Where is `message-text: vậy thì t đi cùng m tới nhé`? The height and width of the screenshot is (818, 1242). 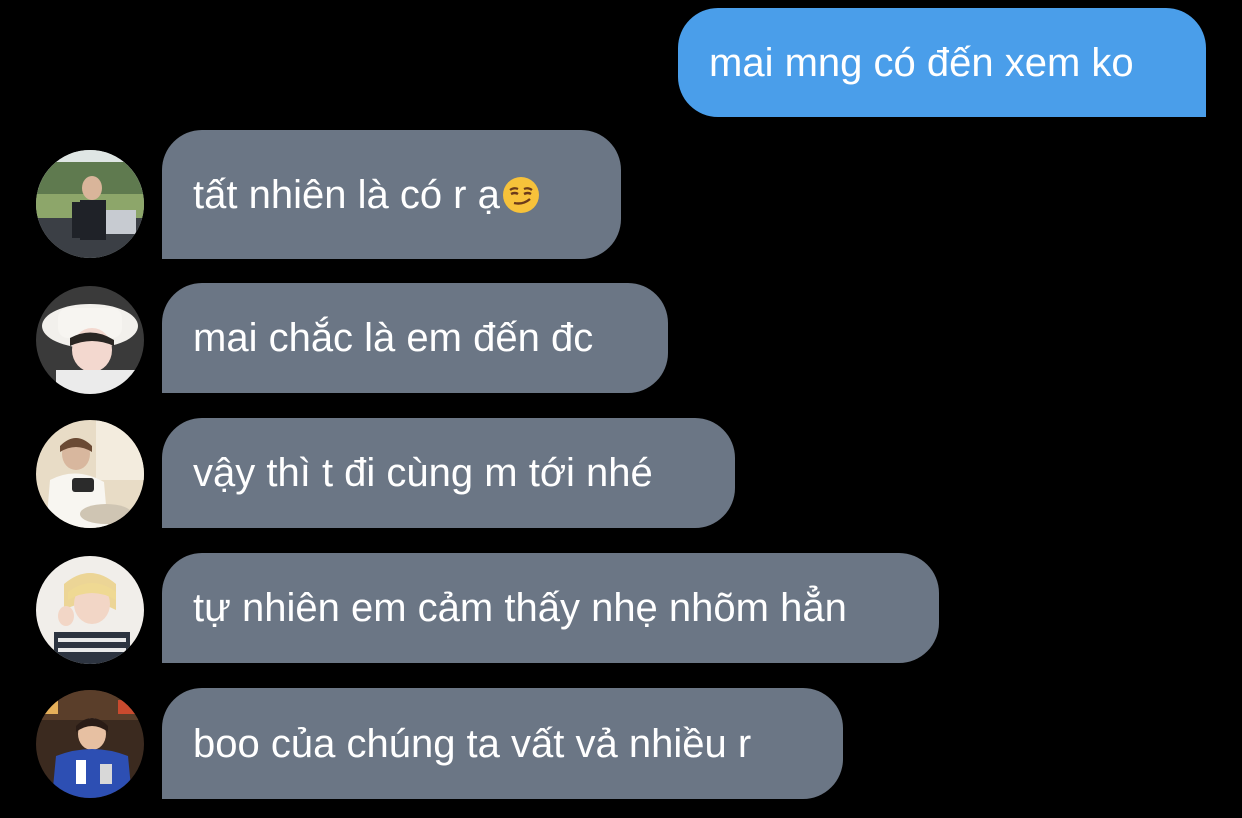
message-text: vậy thì t đi cùng m tới nhé is located at coordinates (423, 473).